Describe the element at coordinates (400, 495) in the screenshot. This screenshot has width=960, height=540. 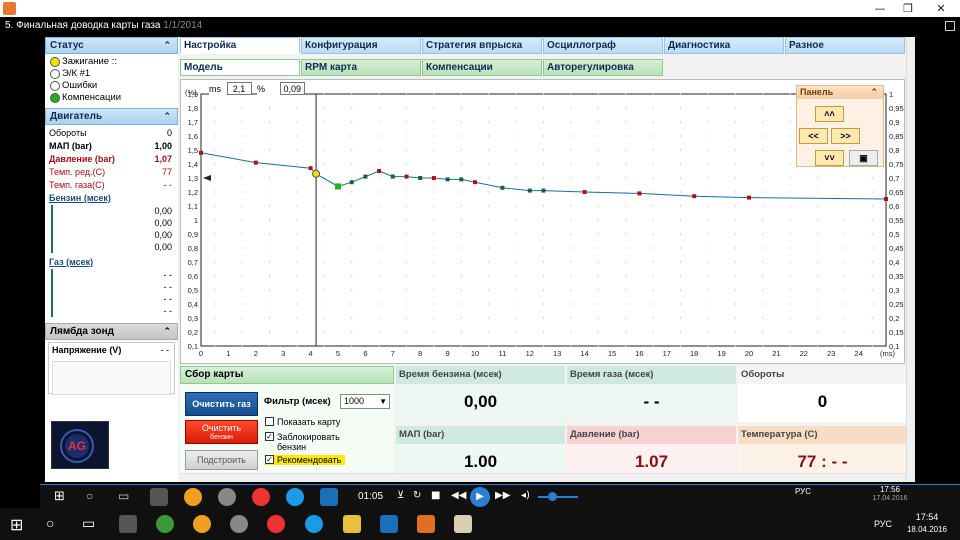
I see `chapter-icon: ⊻` at that location.